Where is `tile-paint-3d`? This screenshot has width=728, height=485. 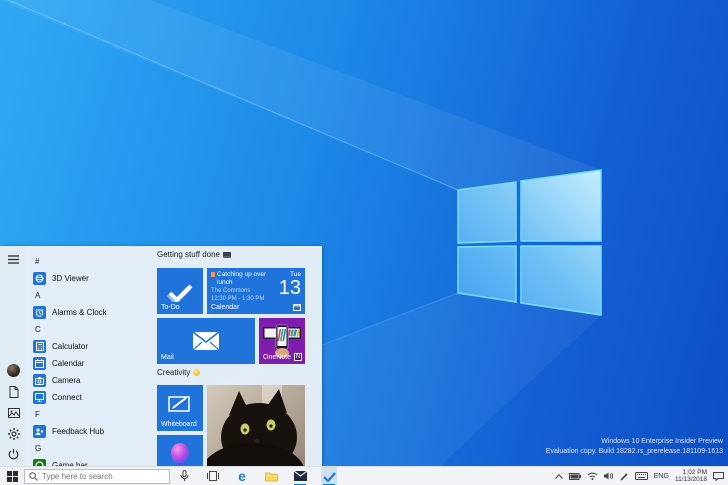
tile-paint-3d is located at coordinates (180, 450).